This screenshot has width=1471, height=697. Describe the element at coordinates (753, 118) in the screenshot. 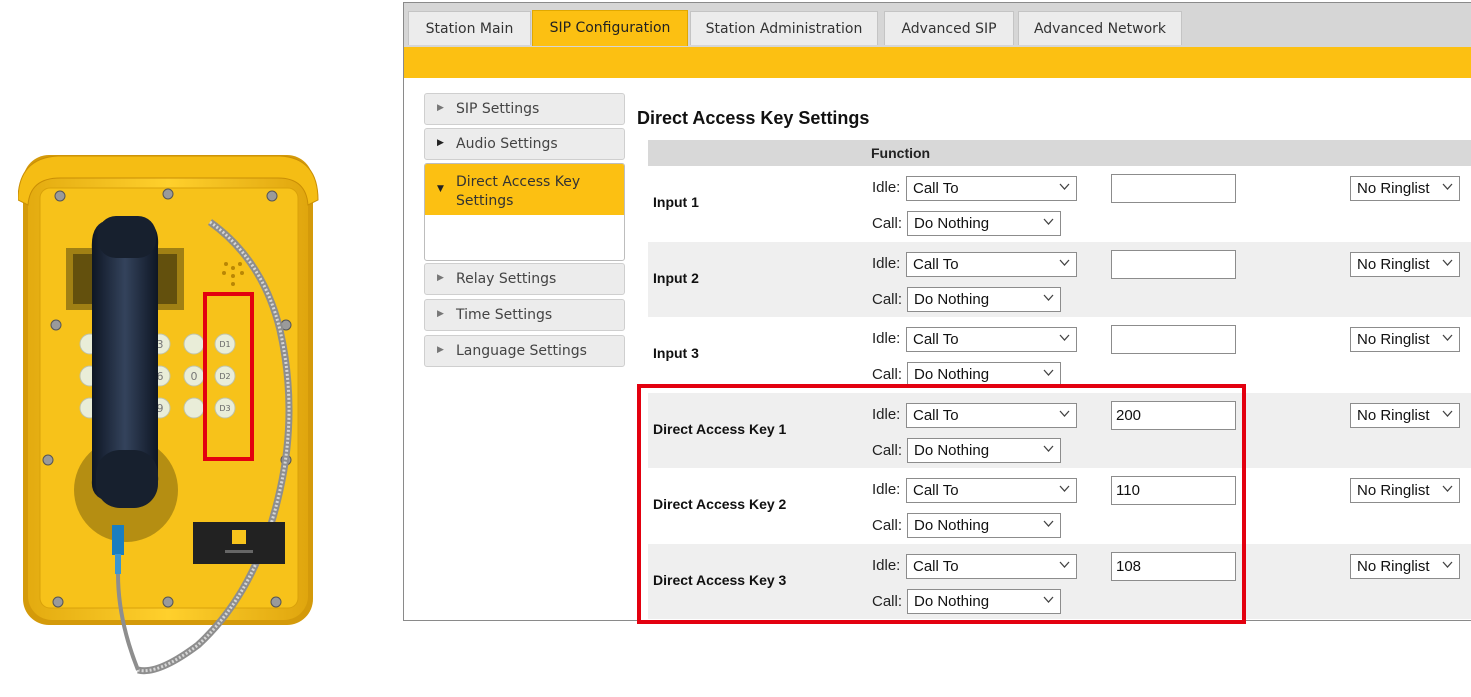

I see `page-title: Direct Access Key Settings` at that location.